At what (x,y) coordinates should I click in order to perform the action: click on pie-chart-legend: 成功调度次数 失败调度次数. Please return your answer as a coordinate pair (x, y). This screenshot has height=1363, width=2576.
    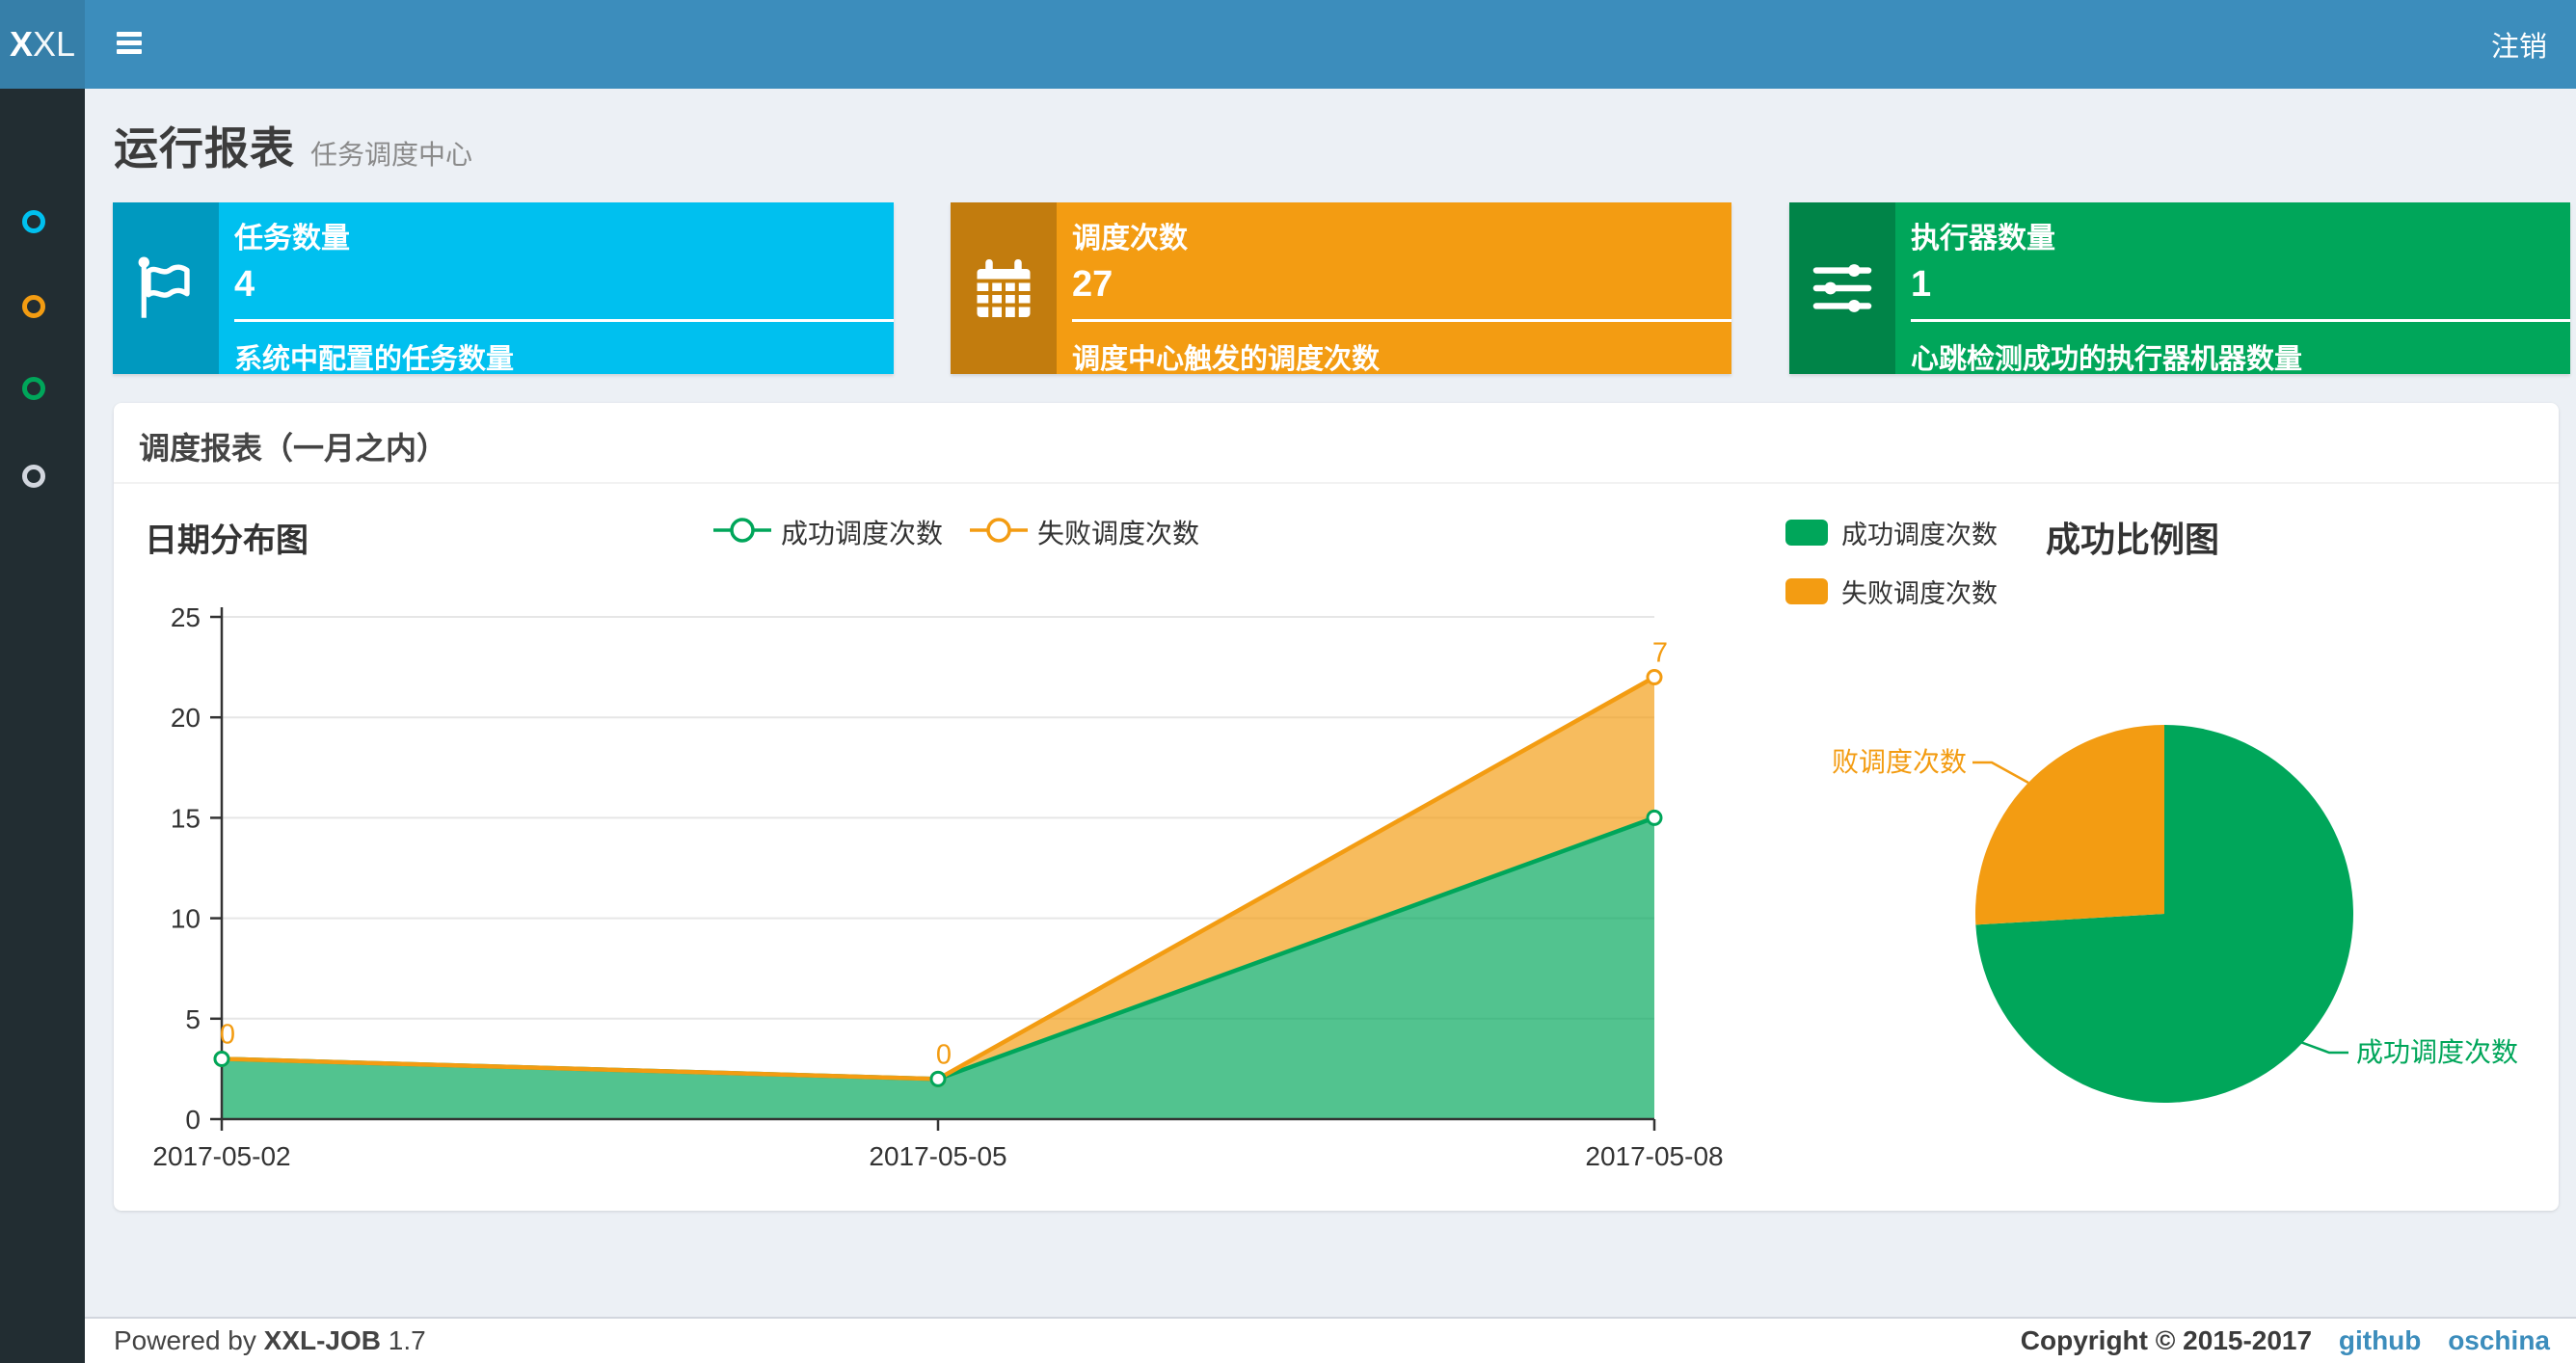
    Looking at the image, I should click on (1892, 572).